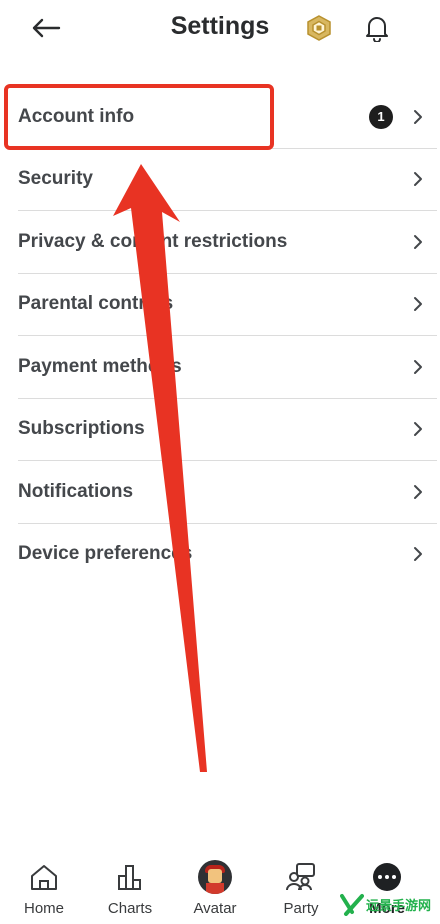 Image resolution: width=440 pixels, height=924 pixels. What do you see at coordinates (227, 430) in the screenshot?
I see `settings-item-subscriptions: Subscriptions` at bounding box center [227, 430].